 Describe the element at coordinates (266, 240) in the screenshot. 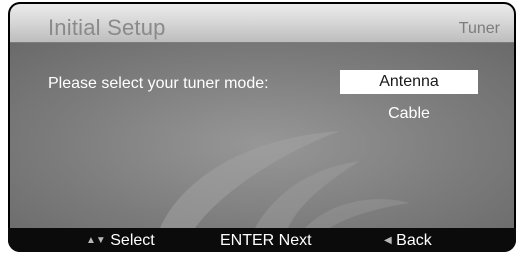

I see `enter-next-hint: ENTER Next` at that location.